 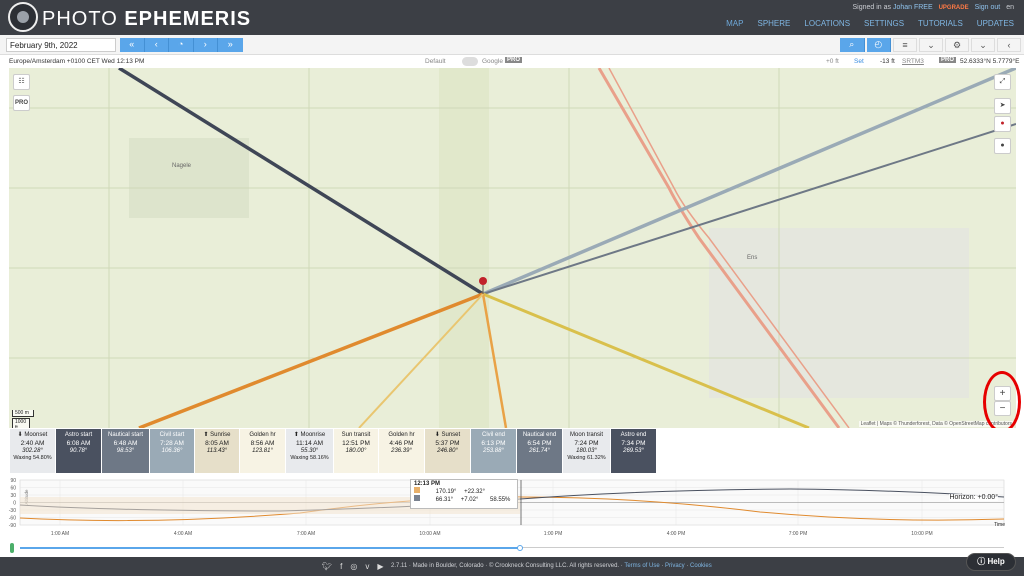 What do you see at coordinates (1002, 106) in the screenshot?
I see `locate-icon: ➤` at bounding box center [1002, 106].